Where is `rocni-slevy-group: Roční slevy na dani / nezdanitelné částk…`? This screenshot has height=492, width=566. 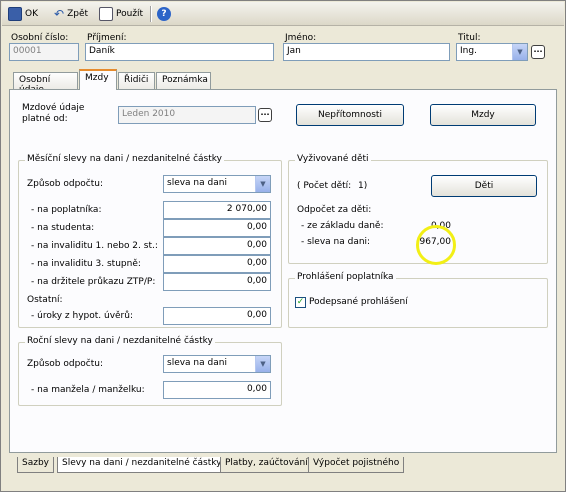
rocni-slevy-group: Roční slevy na dani / nezdanitelné částk… is located at coordinates (150, 371).